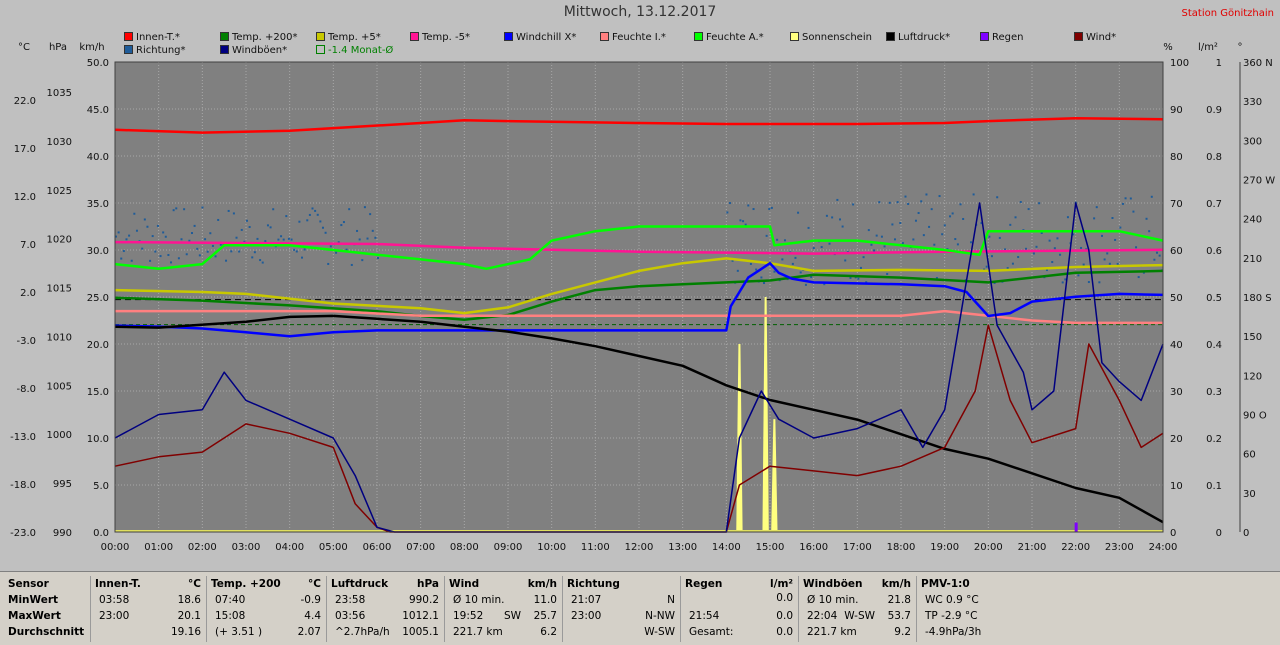  I want to click on stats-column: PMV-1:0 WC 0.9 °C TP -2.9 °C -4.9hPa/3h, so click(976, 609).